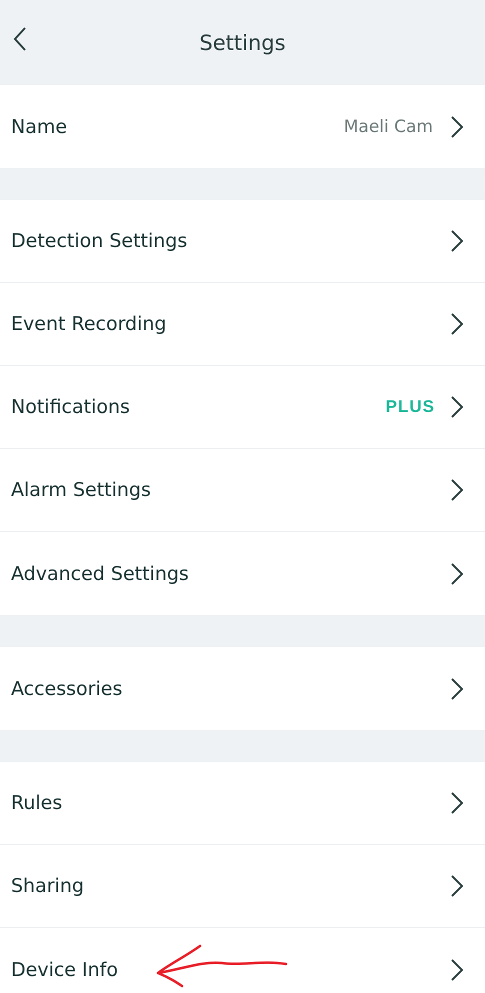  Describe the element at coordinates (242, 573) in the screenshot. I see `settings-row: Advanced Settings` at that location.